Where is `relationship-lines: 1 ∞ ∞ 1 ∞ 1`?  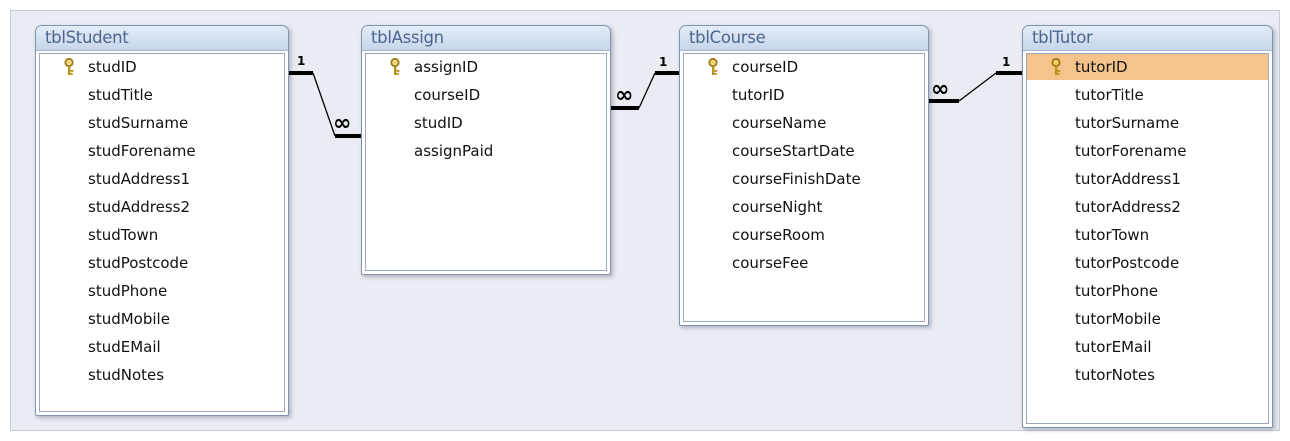
relationship-lines: 1 ∞ ∞ 1 ∞ 1 is located at coordinates (655, 96).